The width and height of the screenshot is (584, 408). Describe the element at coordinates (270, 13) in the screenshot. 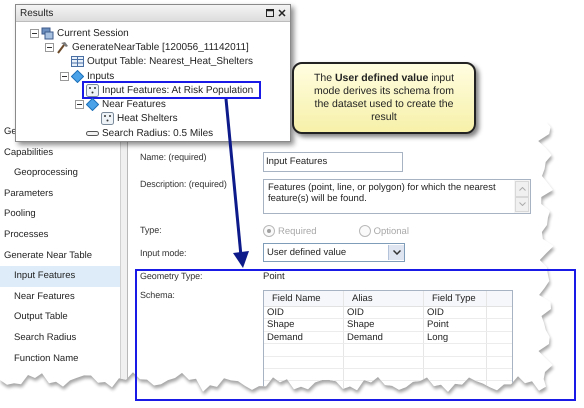

I see `restore-icon` at that location.